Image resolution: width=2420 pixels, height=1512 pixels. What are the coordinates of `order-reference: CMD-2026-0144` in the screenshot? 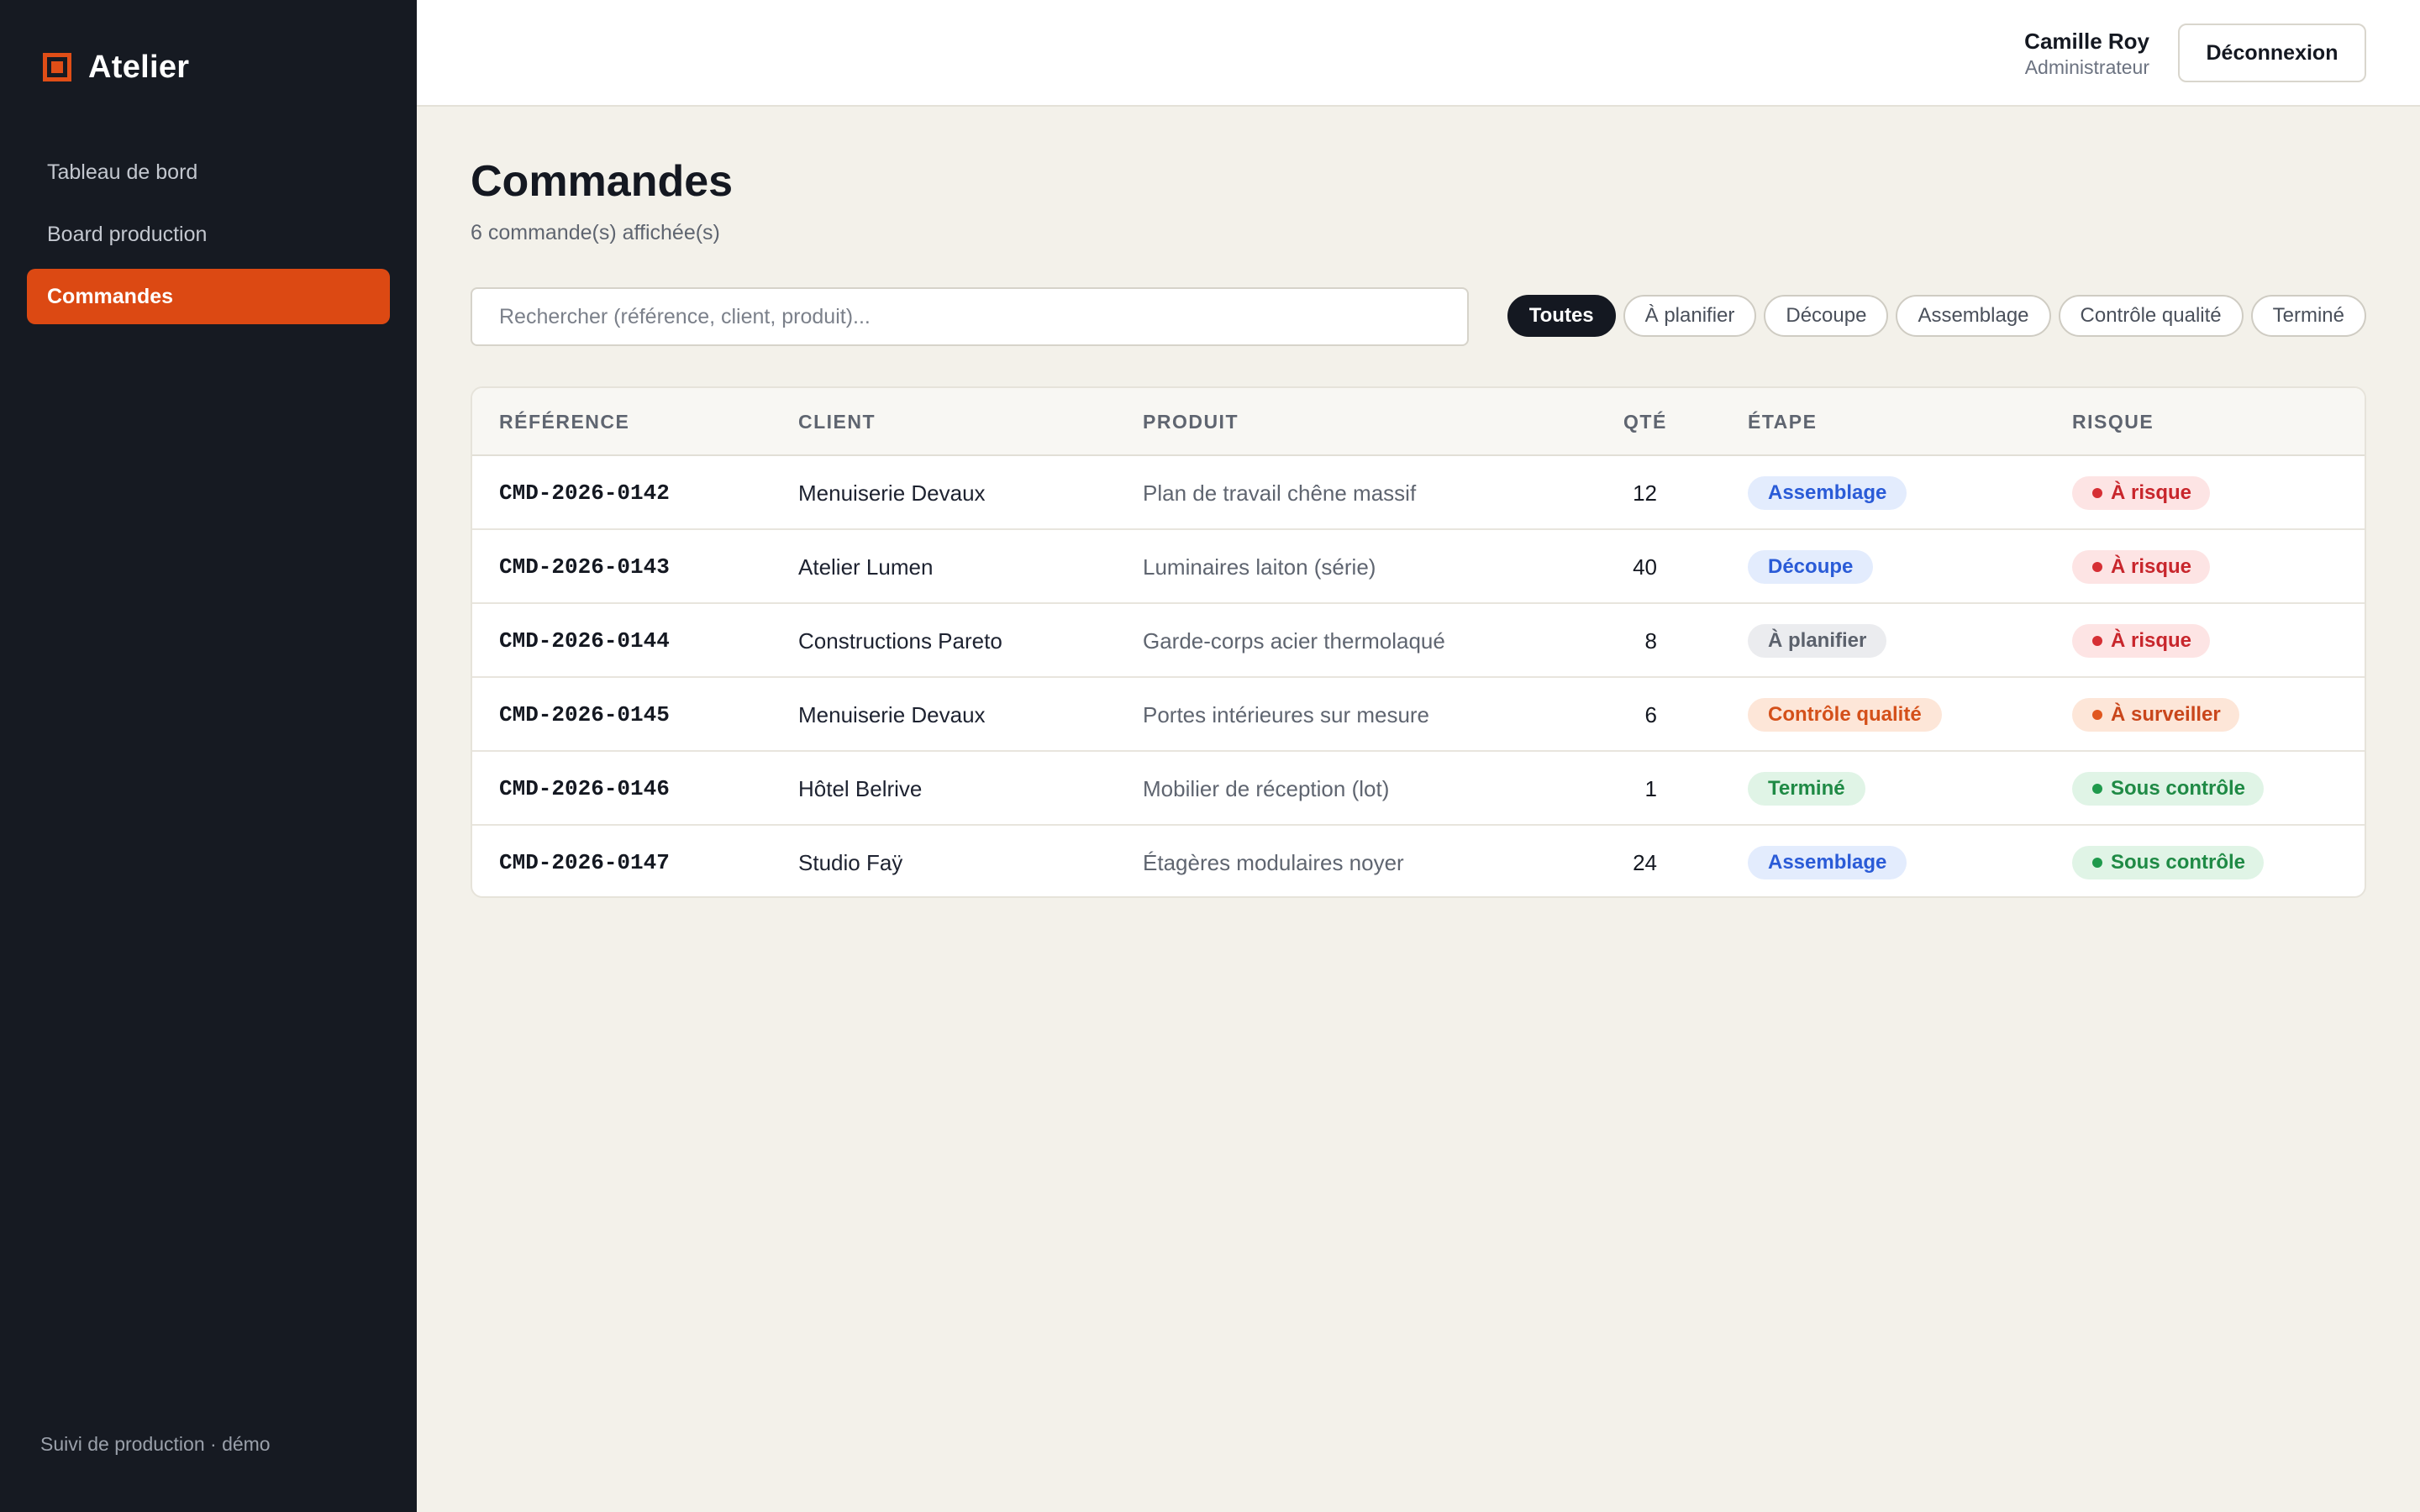 It's located at (584, 641).